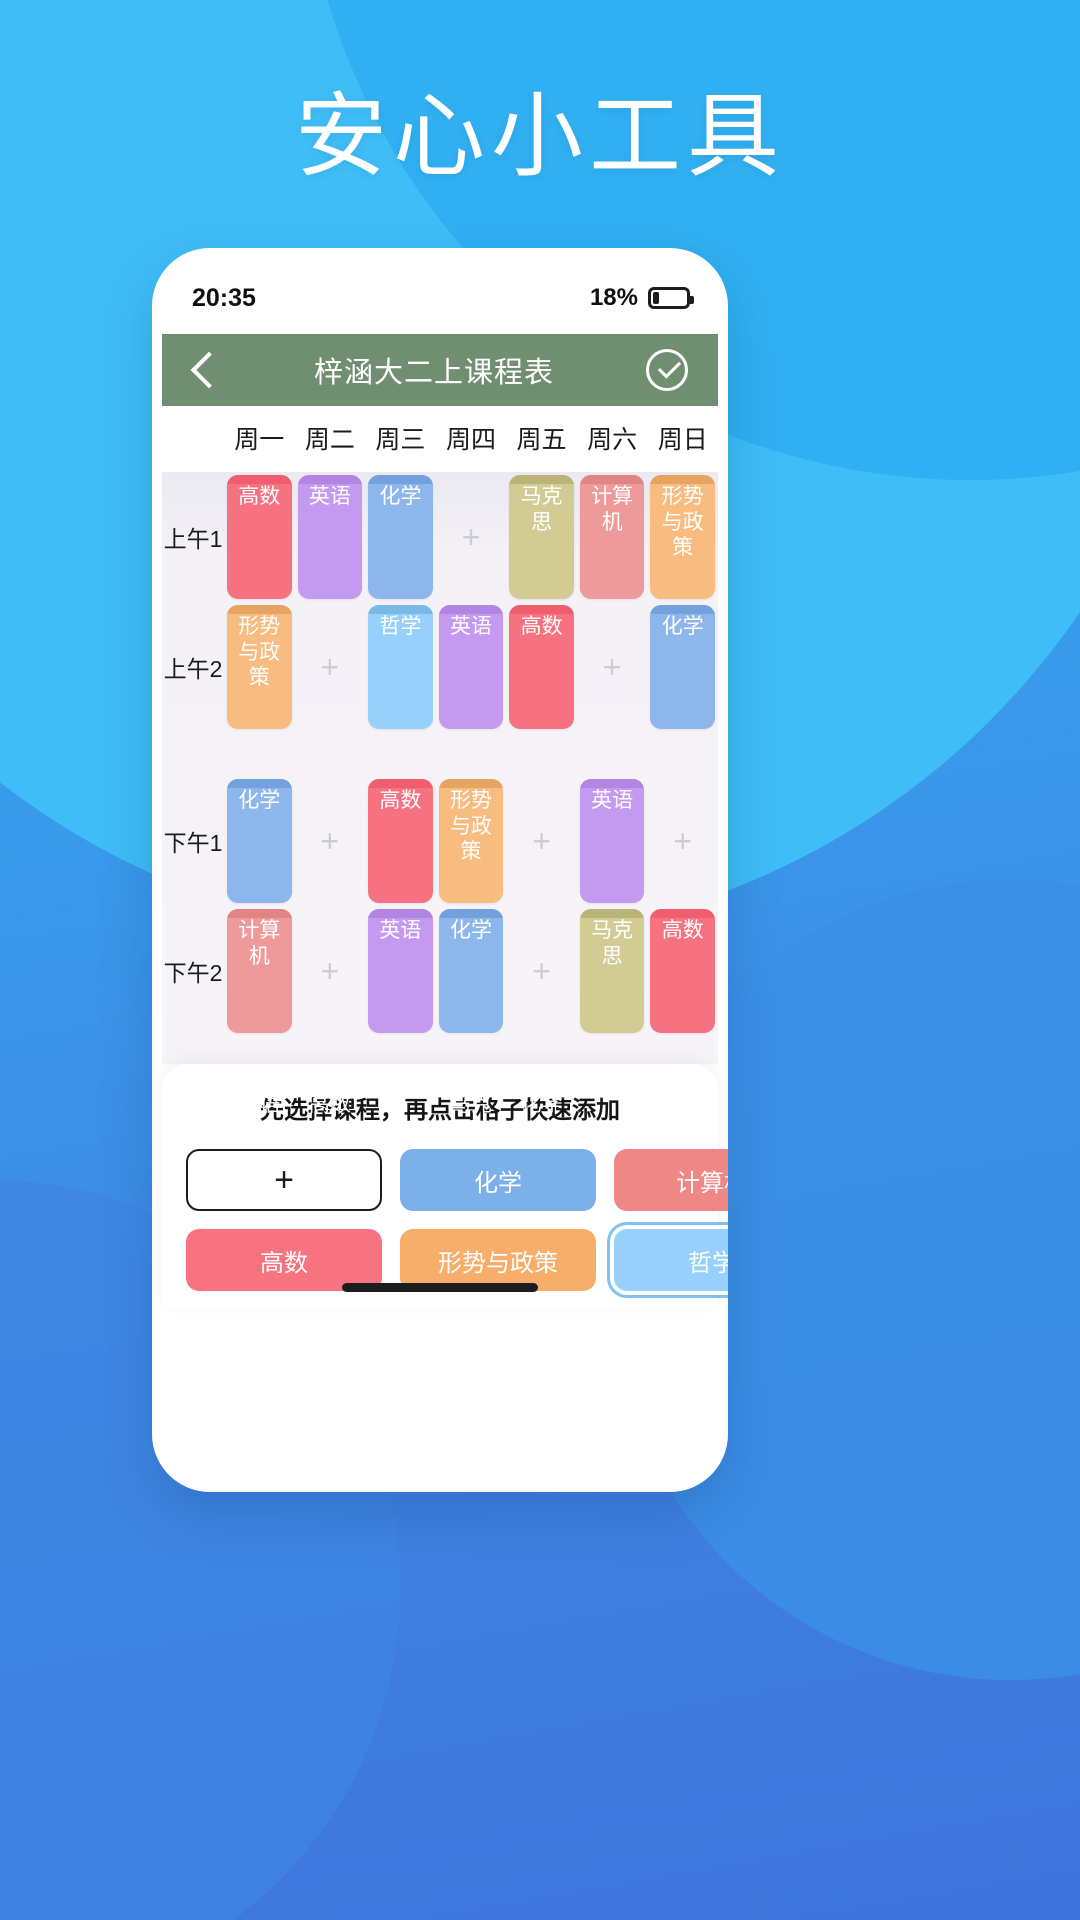 The height and width of the screenshot is (1920, 1080). I want to click on weekday-corner-spacer, so click(193, 438).